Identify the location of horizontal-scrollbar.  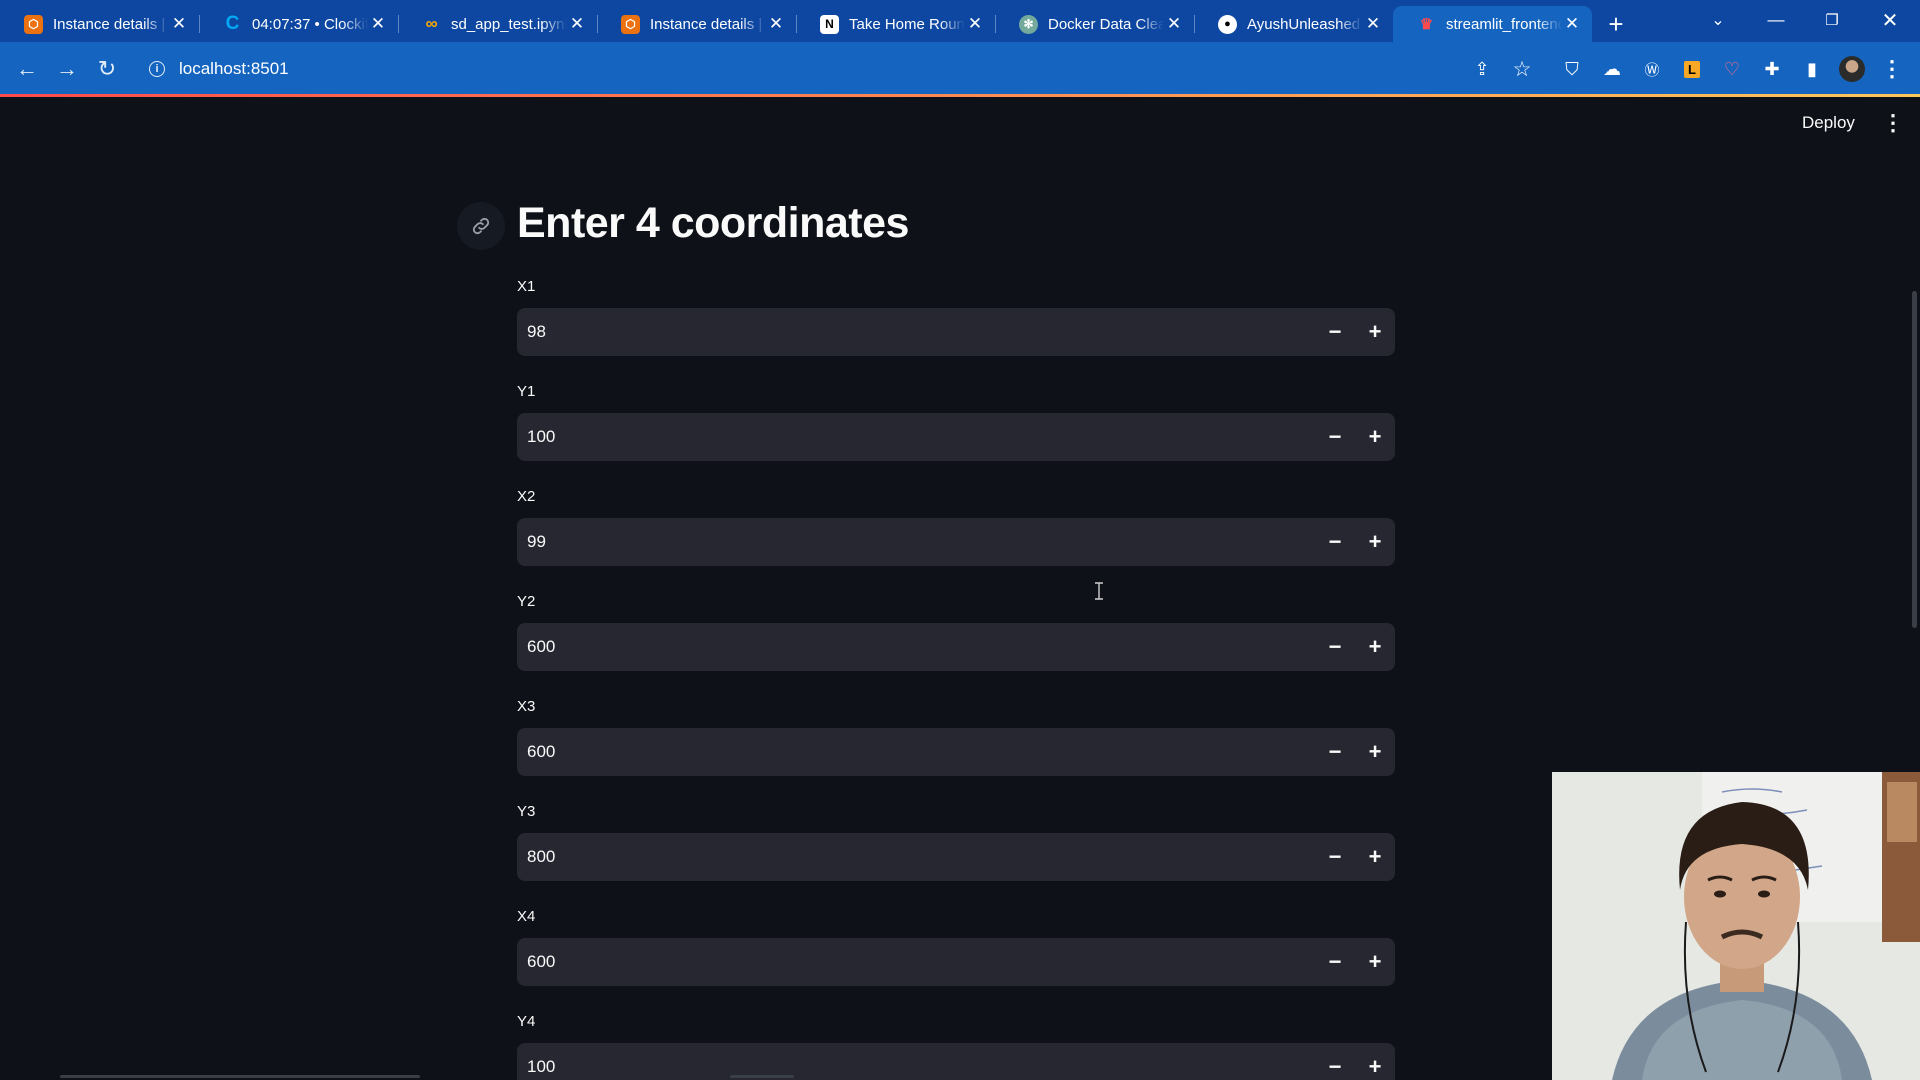
(240, 1076).